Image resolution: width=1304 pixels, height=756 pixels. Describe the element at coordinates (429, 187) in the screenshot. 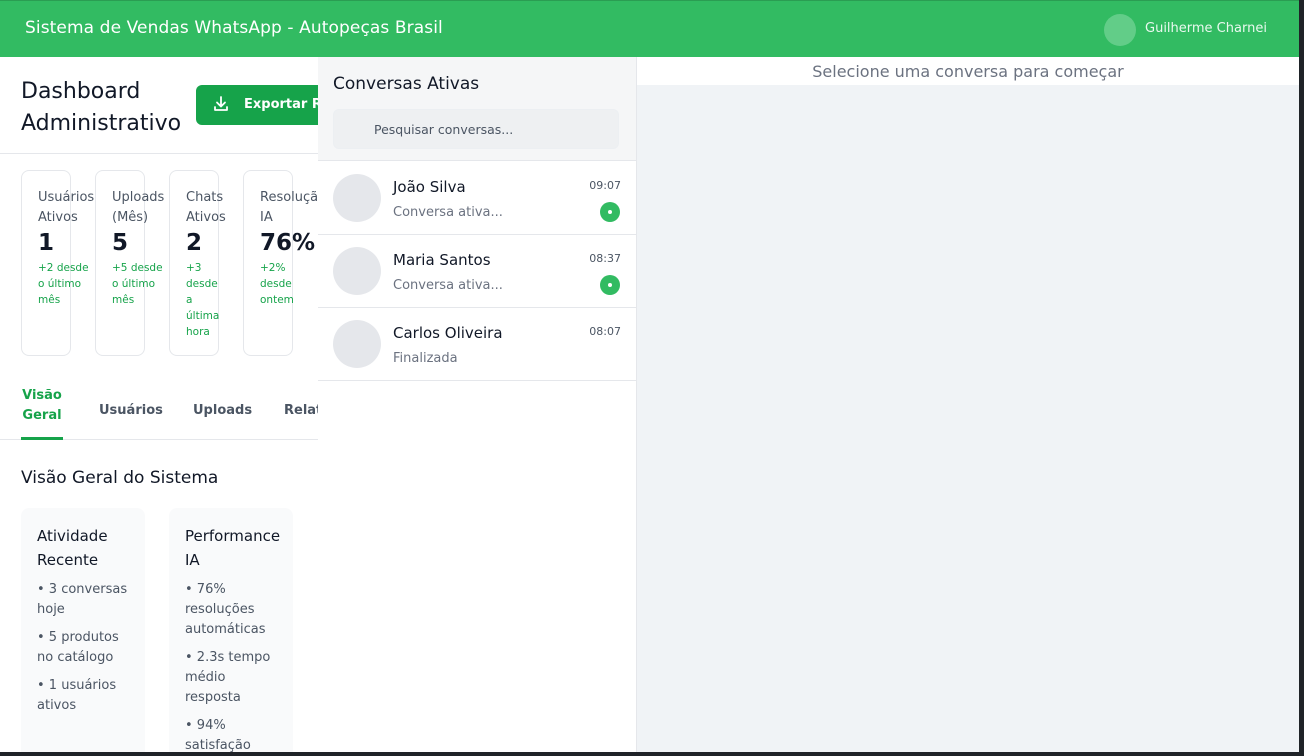

I see `contact-name: João Silva` at that location.